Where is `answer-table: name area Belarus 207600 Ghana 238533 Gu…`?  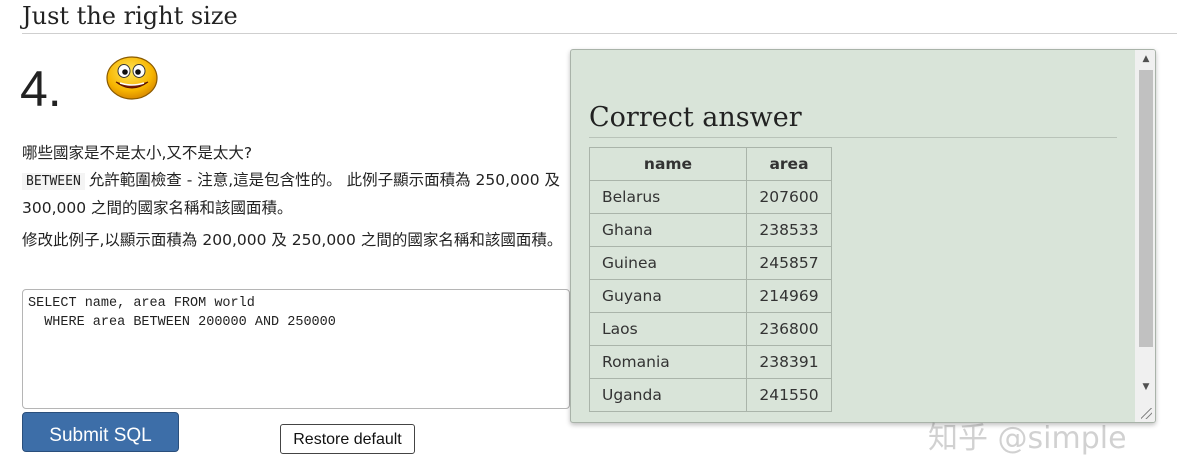 answer-table: name area Belarus 207600 Ghana 238533 Gu… is located at coordinates (710, 279).